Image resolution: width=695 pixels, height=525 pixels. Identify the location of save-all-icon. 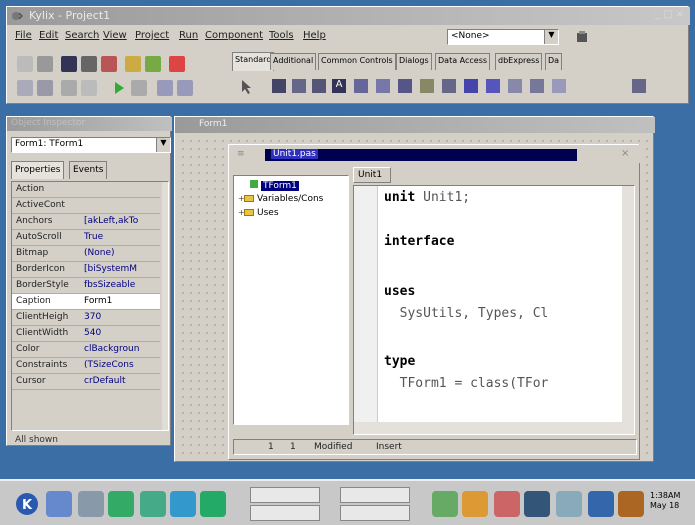
(89, 64).